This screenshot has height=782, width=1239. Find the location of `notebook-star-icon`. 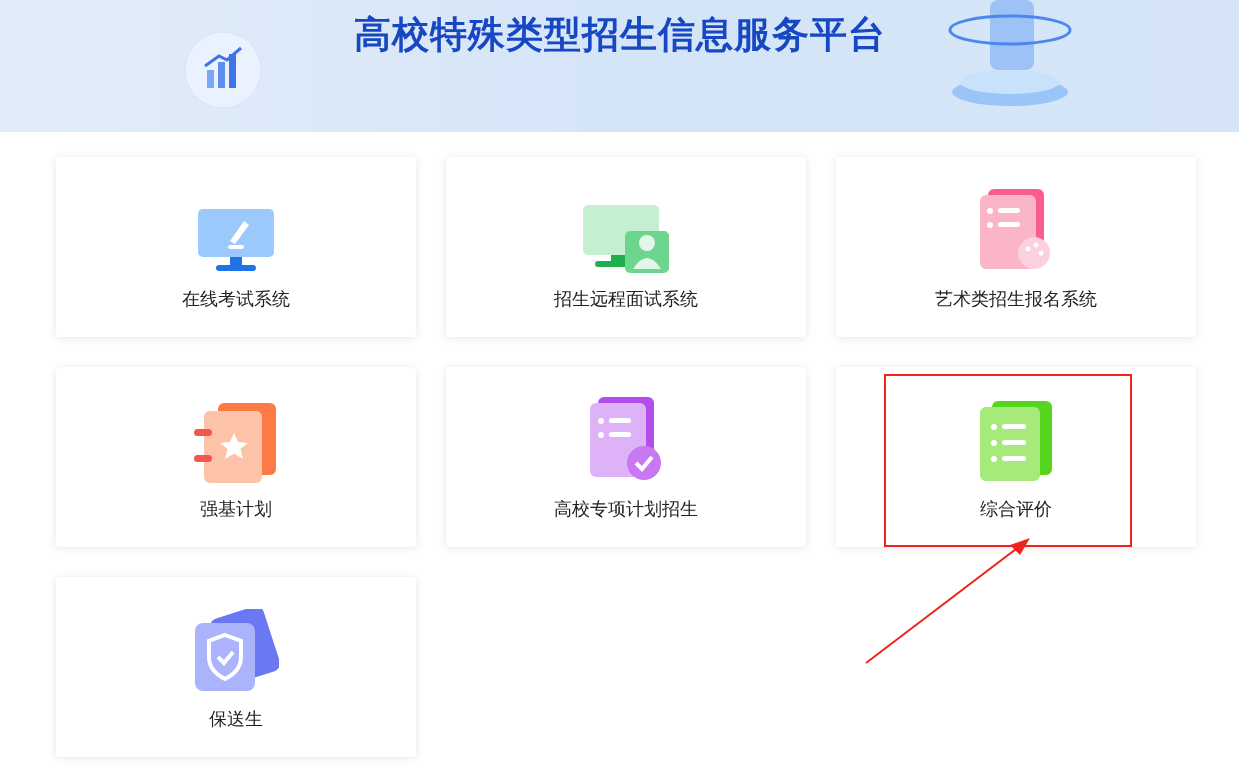

notebook-star-icon is located at coordinates (236, 443).